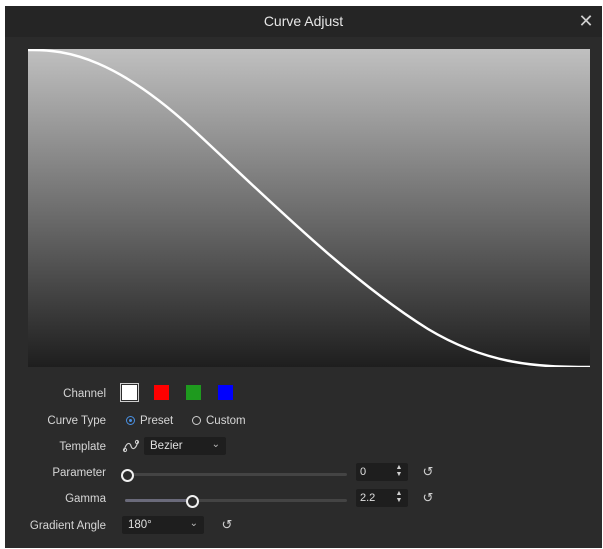 The image size is (603, 549). I want to click on title-bar: Curve Adjust ✕, so click(303, 21).